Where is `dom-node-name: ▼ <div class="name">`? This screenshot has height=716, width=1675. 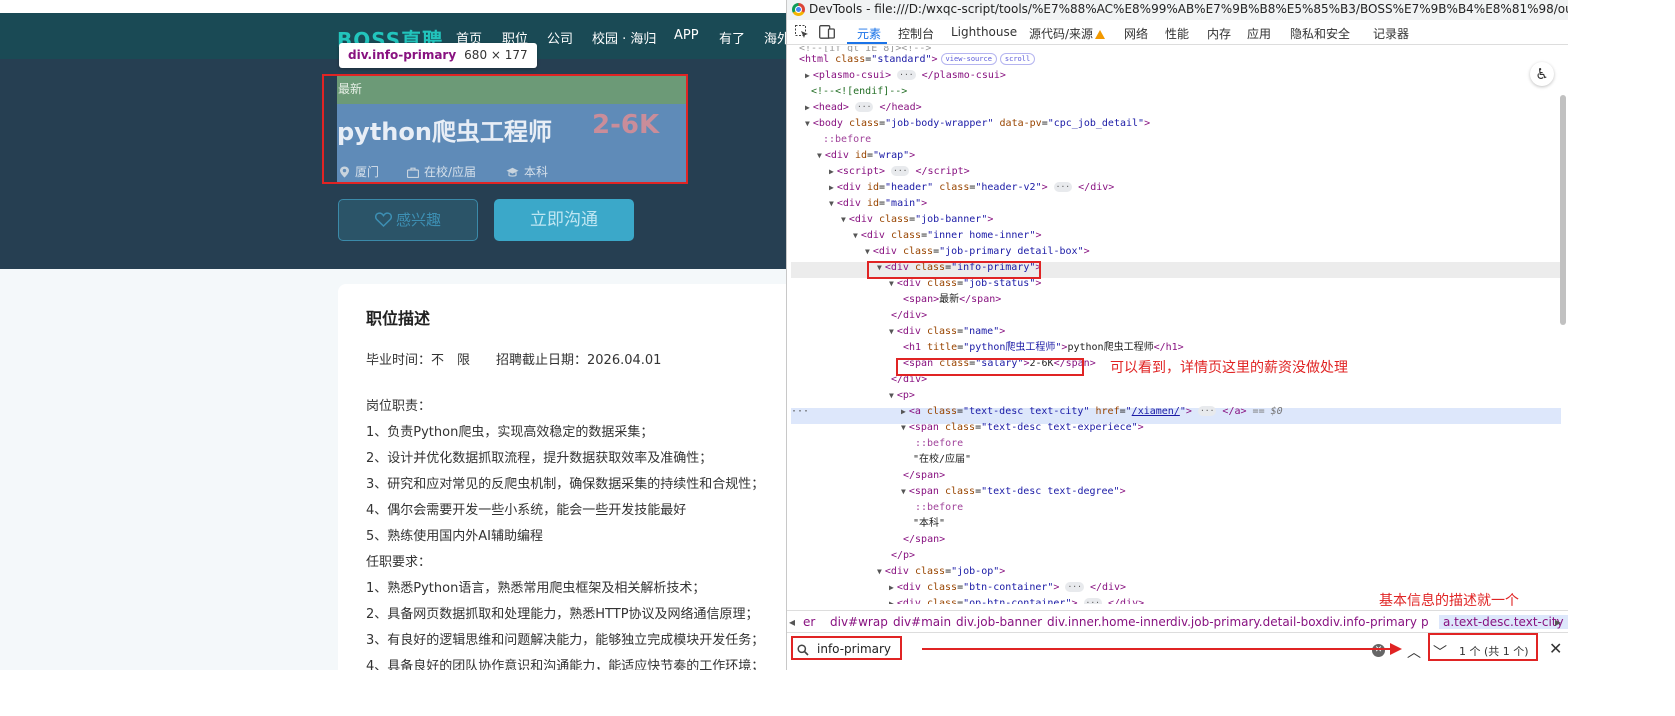 dom-node-name: ▼ <div class="name"> is located at coordinates (947, 332).